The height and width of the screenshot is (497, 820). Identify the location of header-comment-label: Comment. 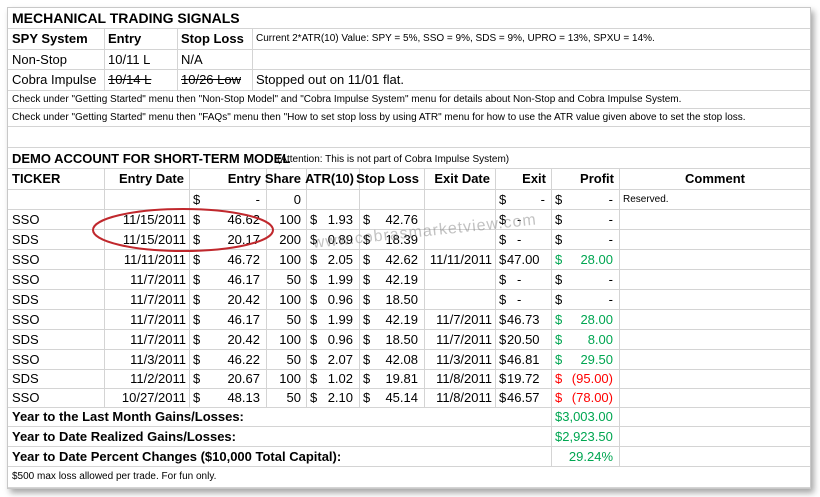
(715, 178).